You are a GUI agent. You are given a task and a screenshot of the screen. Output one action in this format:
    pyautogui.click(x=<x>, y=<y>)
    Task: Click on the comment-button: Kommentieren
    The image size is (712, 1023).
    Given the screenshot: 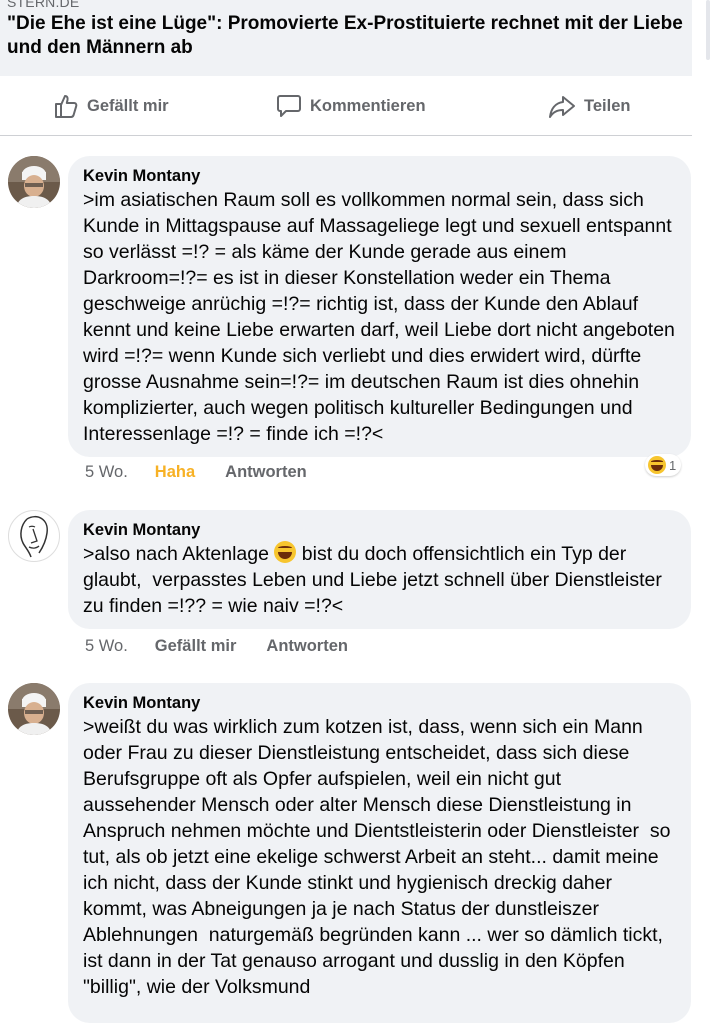 What is the action you would take?
    pyautogui.click(x=351, y=106)
    